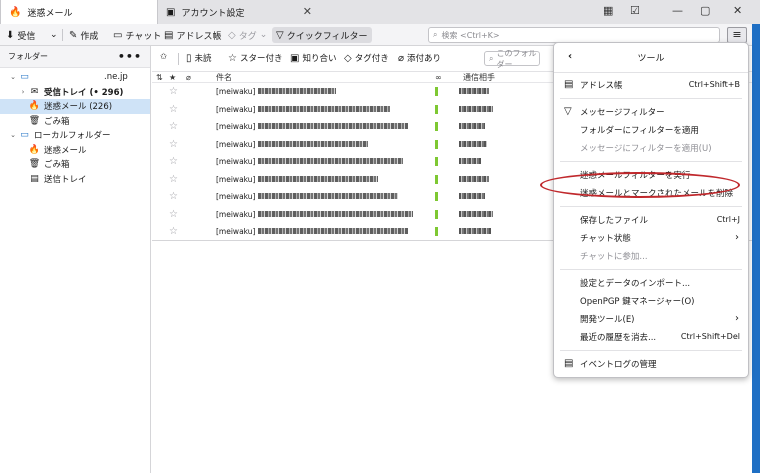 This screenshot has width=760, height=473. What do you see at coordinates (574, 35) in the screenshot?
I see `search-input: ⌕ 検索 <Ctrl+K>` at bounding box center [574, 35].